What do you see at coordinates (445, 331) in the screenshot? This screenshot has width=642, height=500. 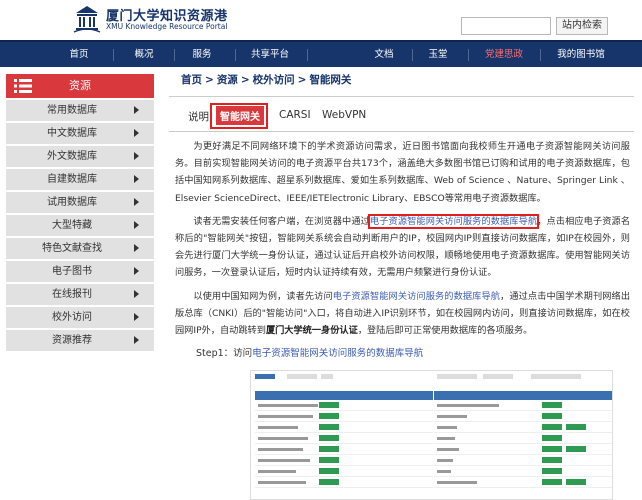 I see `example-text-c: ，登陆后即可正常使用数据库的各项服务。` at bounding box center [445, 331].